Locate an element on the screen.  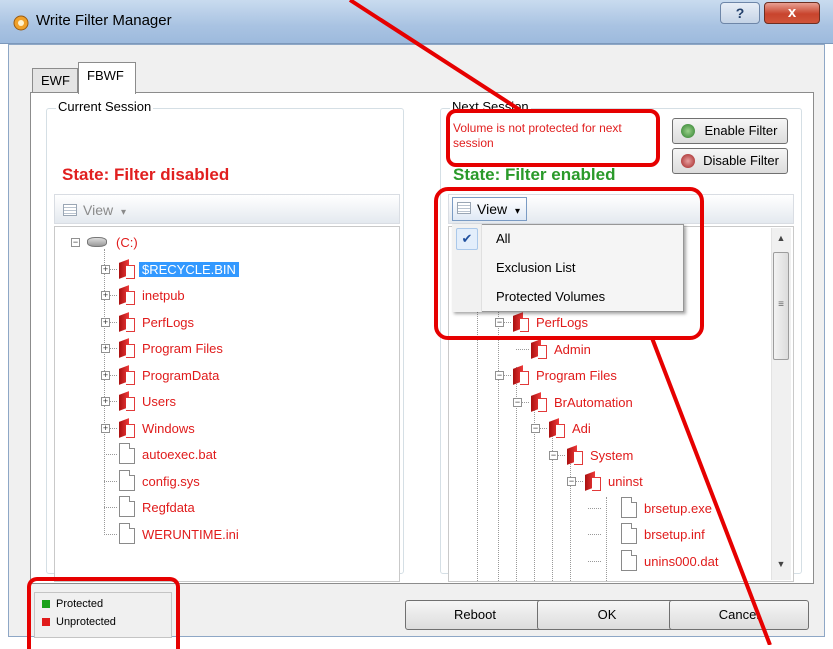
tree-item-label: inetpub is located at coordinates (163, 295).